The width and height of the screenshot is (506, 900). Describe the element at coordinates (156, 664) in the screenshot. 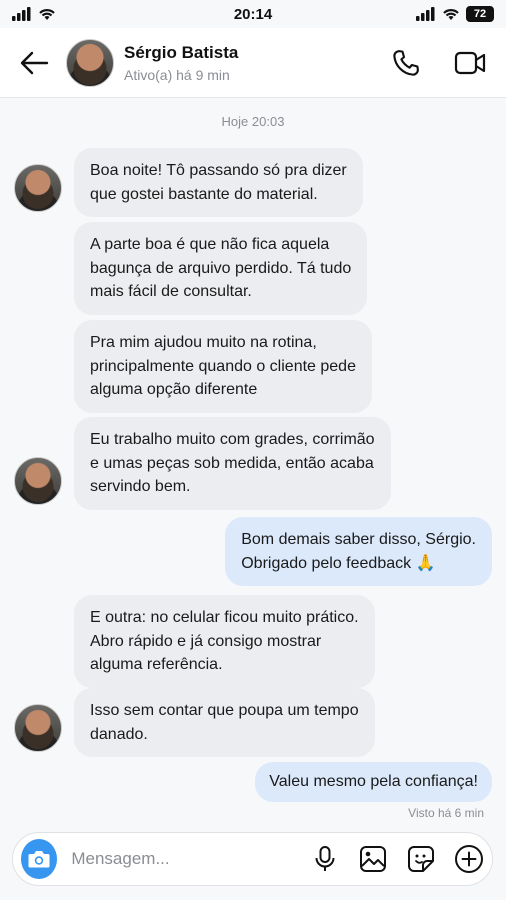

I see `message-line: alguma referência.` at that location.